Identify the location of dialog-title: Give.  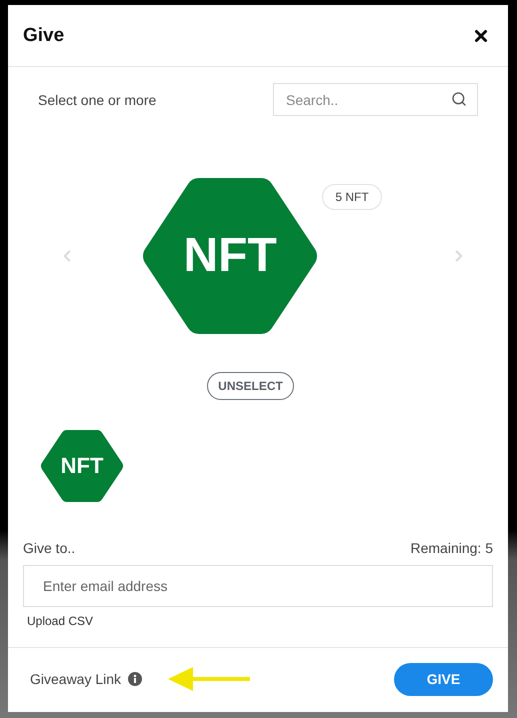
(43, 35).